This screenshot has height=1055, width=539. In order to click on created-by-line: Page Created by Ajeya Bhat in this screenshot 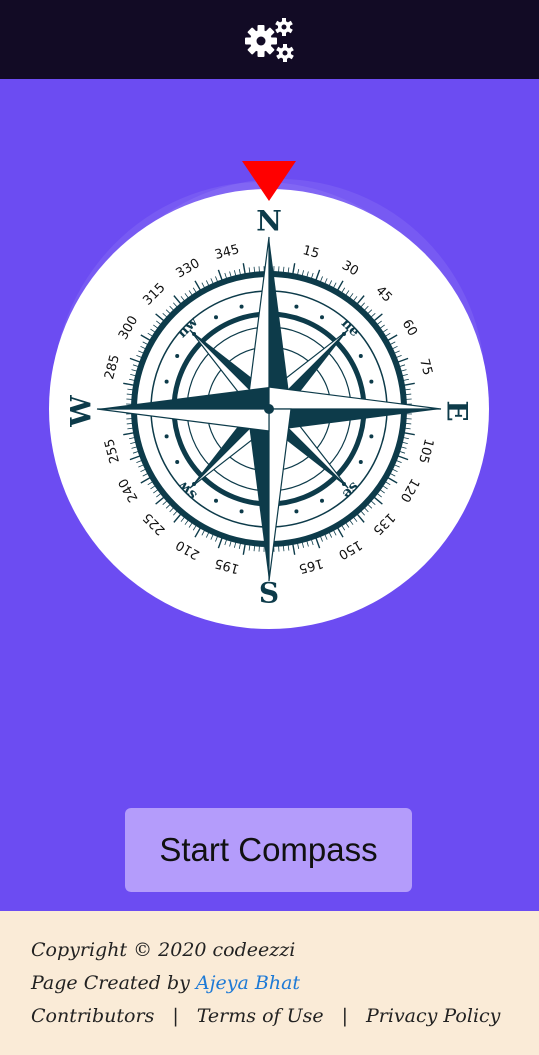, I will do `click(165, 983)`.